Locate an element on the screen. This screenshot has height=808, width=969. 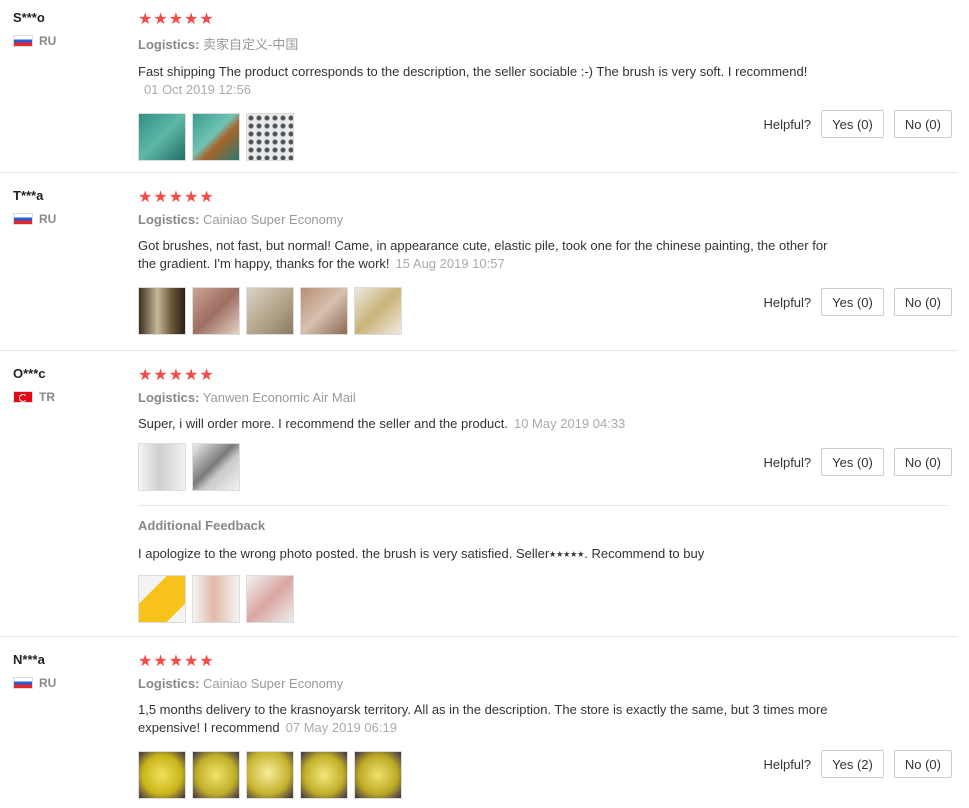
yes-vote-button: Yes (2) is located at coordinates (852, 764).